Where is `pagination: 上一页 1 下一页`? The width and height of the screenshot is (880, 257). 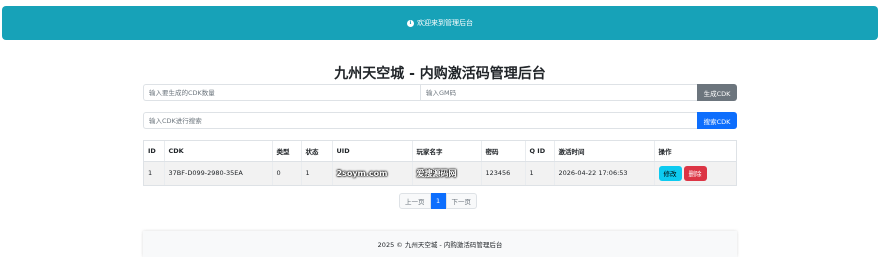
pagination: 上一页 1 下一页 is located at coordinates (438, 201).